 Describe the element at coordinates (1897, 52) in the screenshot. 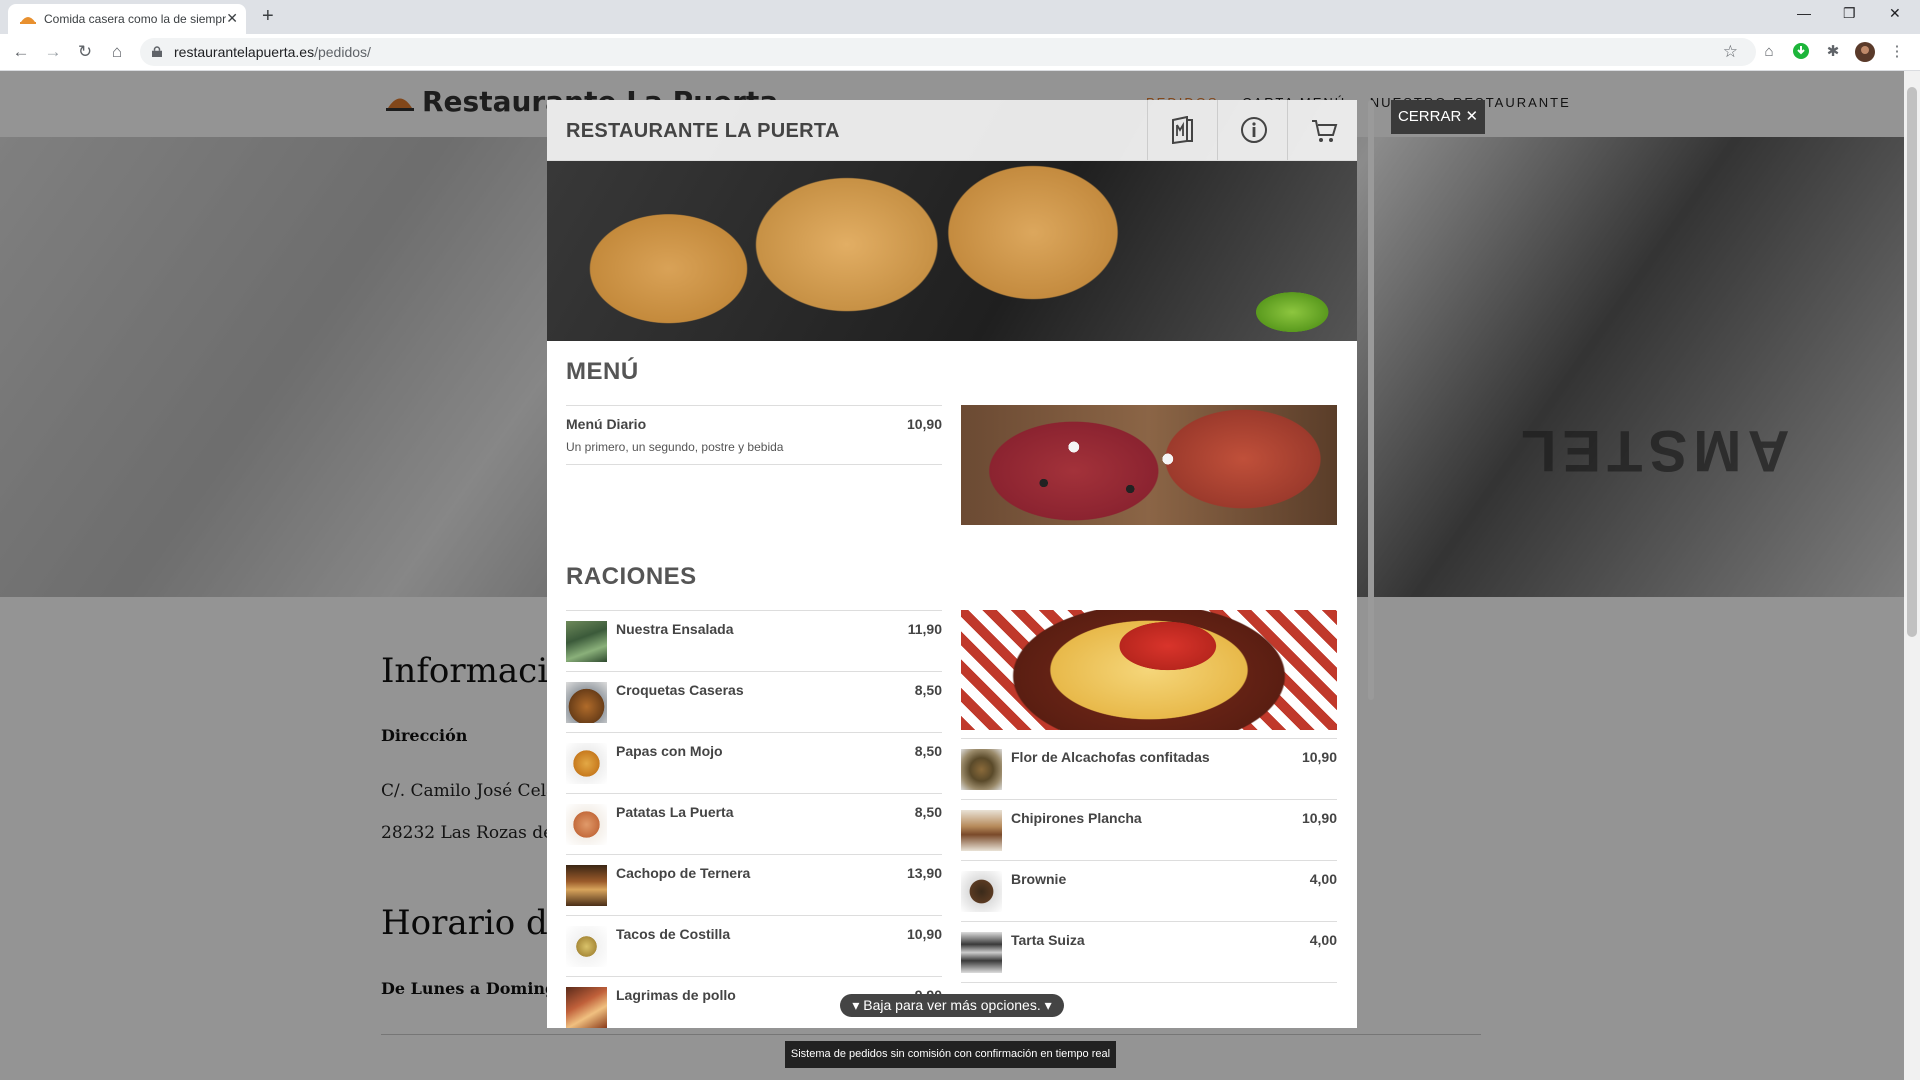

I see `browser-menu-icon: ⋮` at that location.